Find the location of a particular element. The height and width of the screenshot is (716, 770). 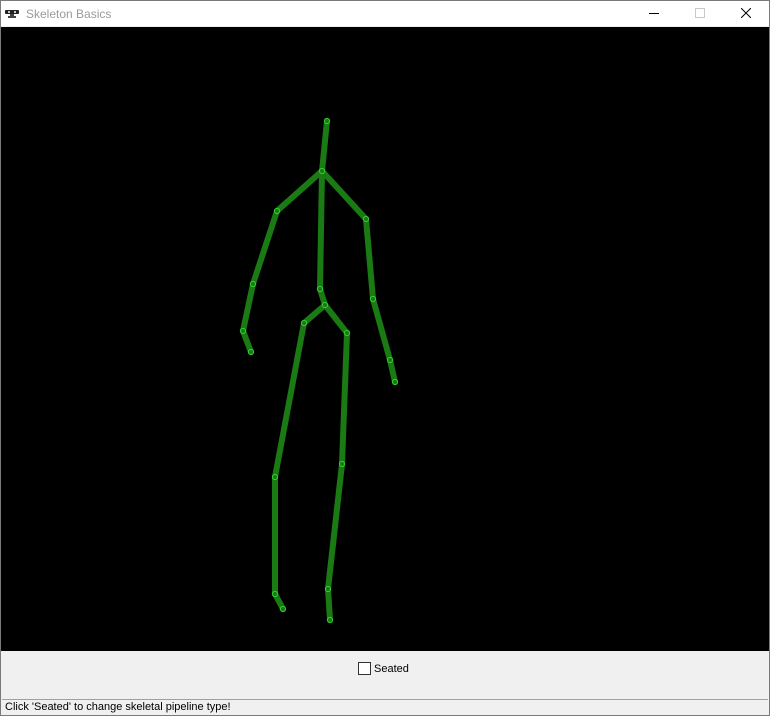

bone-wrist_left-hand_left is located at coordinates (247, 341).